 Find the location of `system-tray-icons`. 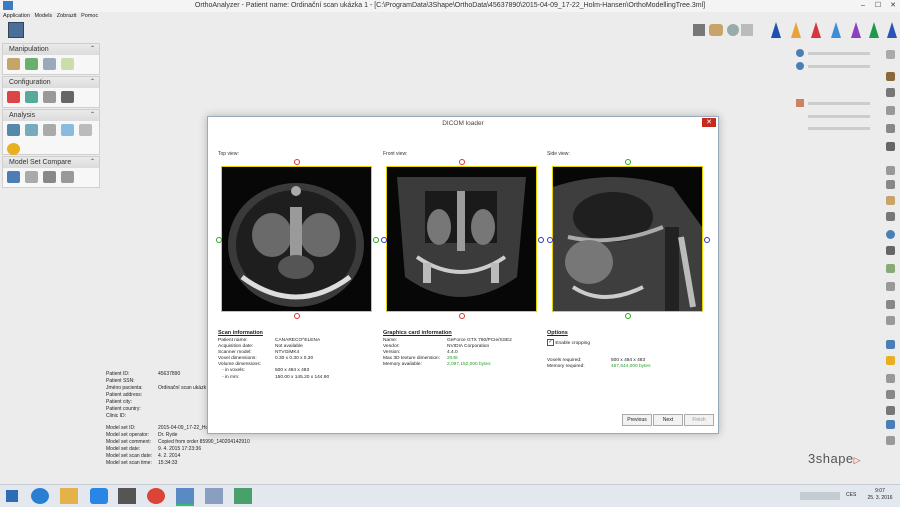

system-tray-icons is located at coordinates (820, 496).